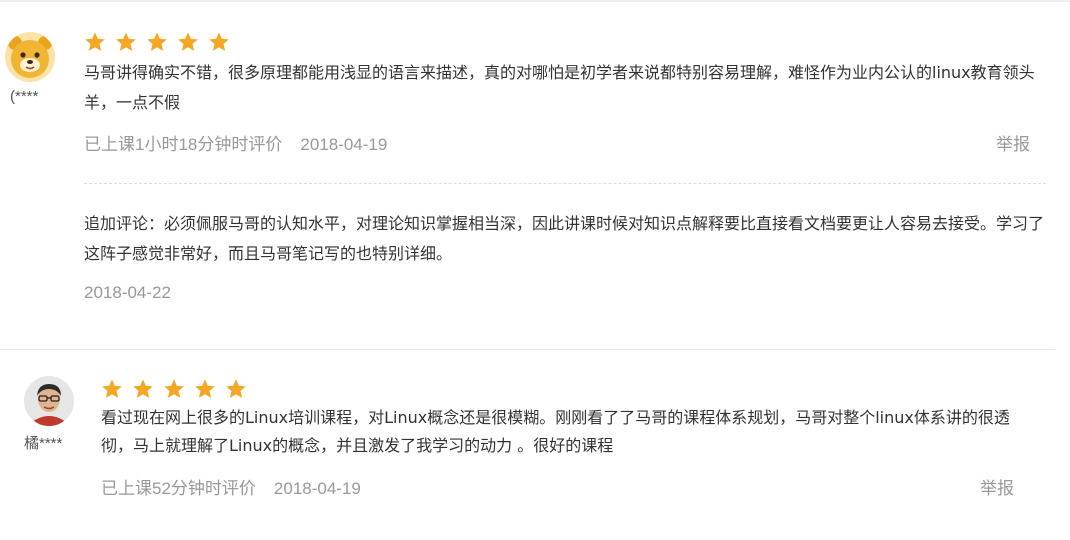 The width and height of the screenshot is (1070, 540). I want to click on bear-avatar-icon, so click(30, 57).